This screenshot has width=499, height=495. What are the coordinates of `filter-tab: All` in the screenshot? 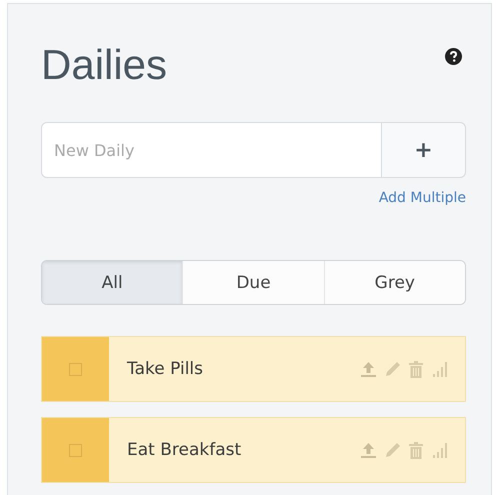 It's located at (112, 282).